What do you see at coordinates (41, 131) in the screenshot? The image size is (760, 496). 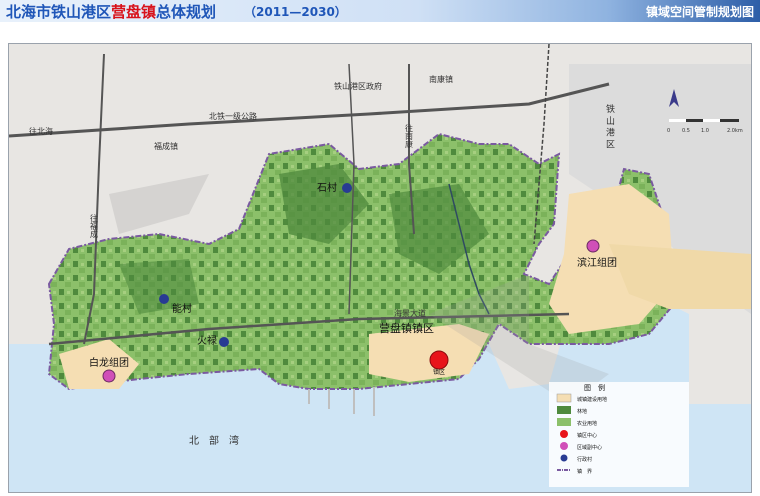 I see `label-to-beihai: 往北海` at bounding box center [41, 131].